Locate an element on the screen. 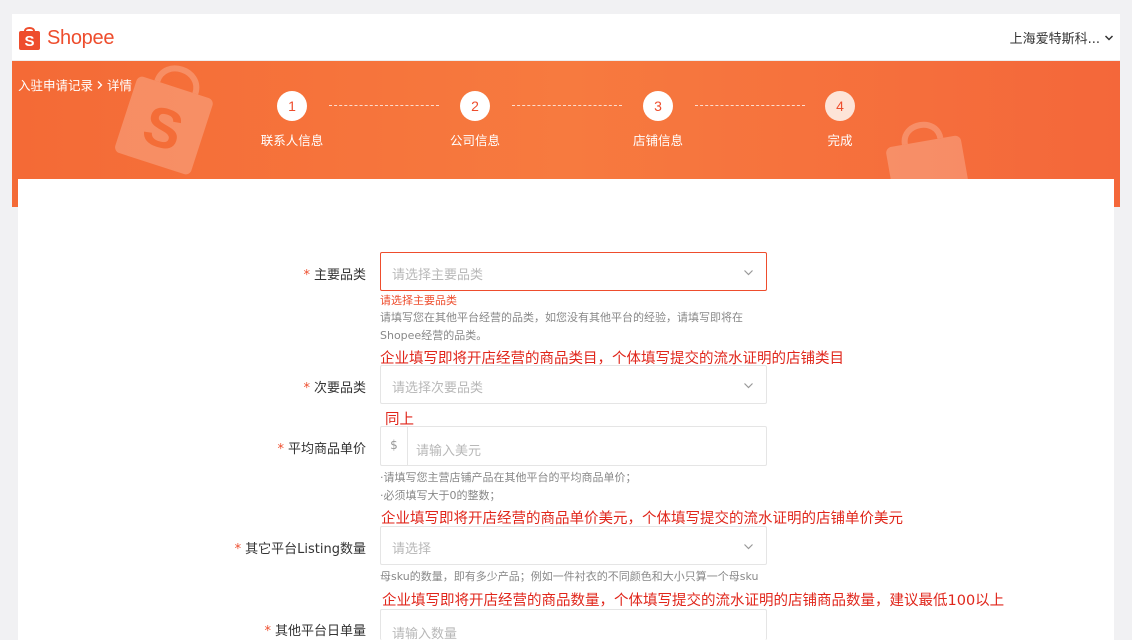 This screenshot has width=1132, height=640. breadcrumb: 入驻申请记录 详情 is located at coordinates (75, 84).